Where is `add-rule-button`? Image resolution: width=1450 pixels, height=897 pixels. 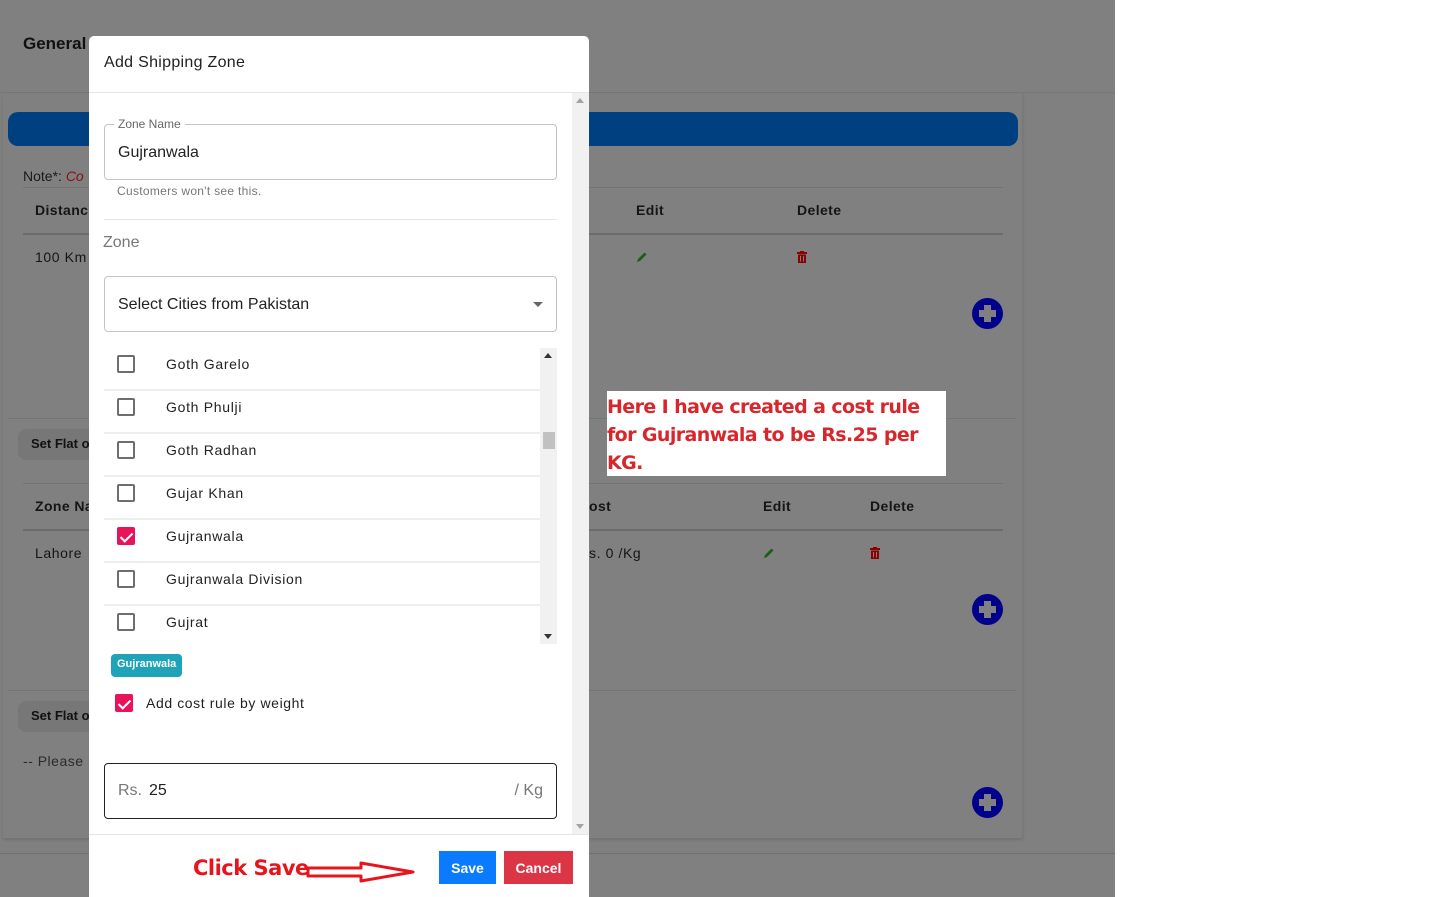 add-rule-button is located at coordinates (987, 802).